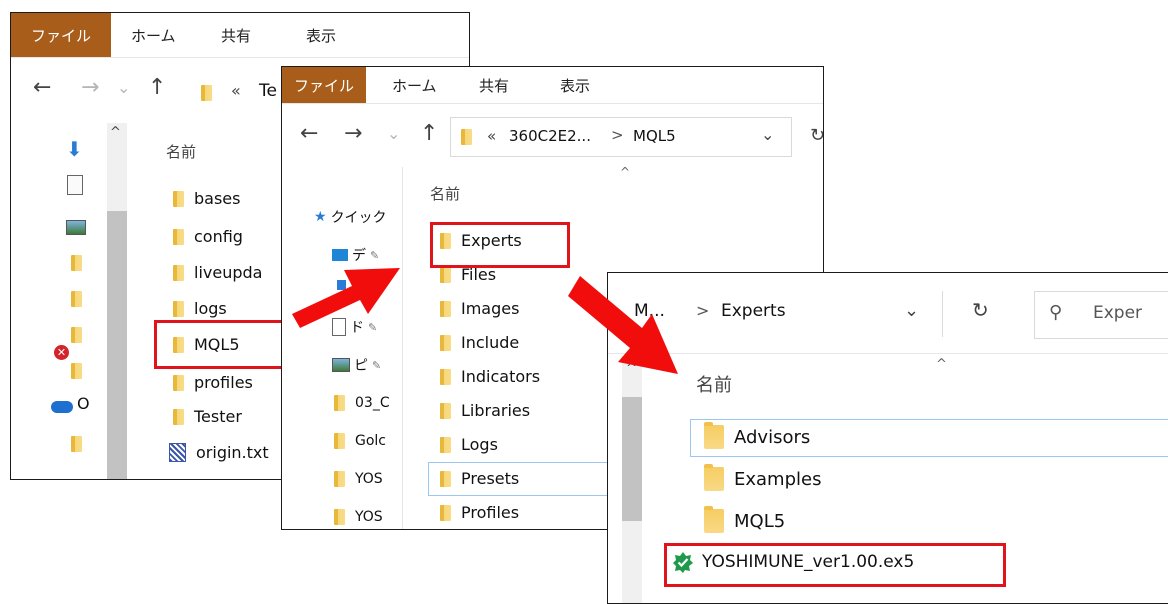 This screenshot has height=604, width=1168. Describe the element at coordinates (218, 416) in the screenshot. I see `file-name: Tester` at that location.